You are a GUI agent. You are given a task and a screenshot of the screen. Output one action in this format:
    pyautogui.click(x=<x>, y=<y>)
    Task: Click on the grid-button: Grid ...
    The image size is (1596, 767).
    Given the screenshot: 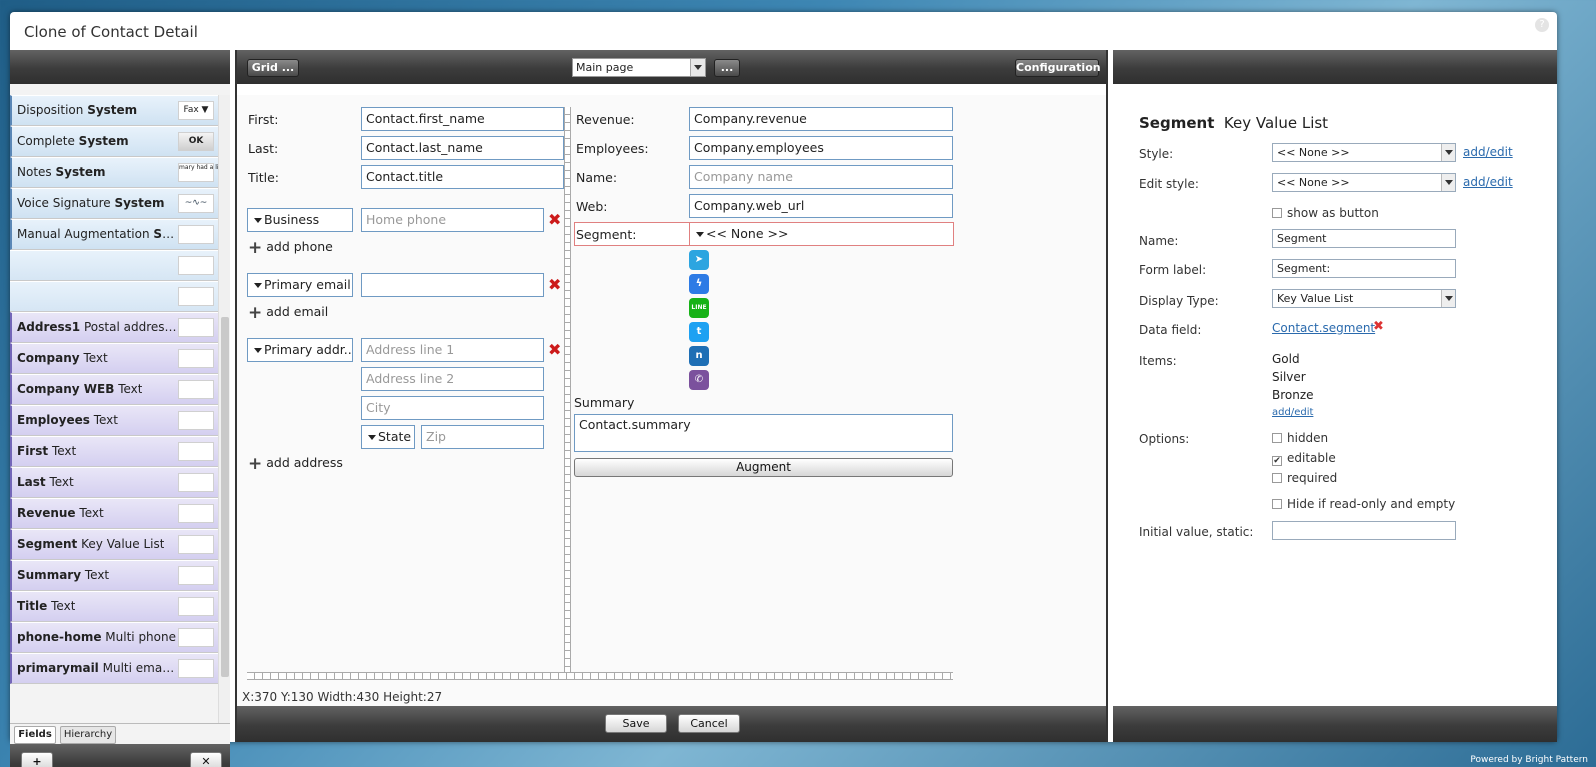 What is the action you would take?
    pyautogui.click(x=273, y=68)
    